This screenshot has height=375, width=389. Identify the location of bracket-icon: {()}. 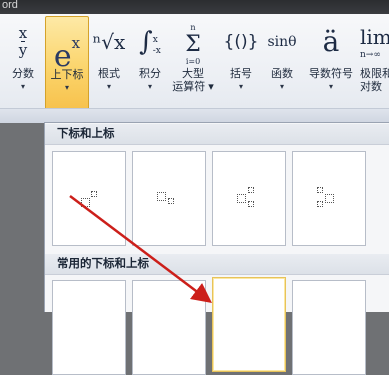
(241, 42).